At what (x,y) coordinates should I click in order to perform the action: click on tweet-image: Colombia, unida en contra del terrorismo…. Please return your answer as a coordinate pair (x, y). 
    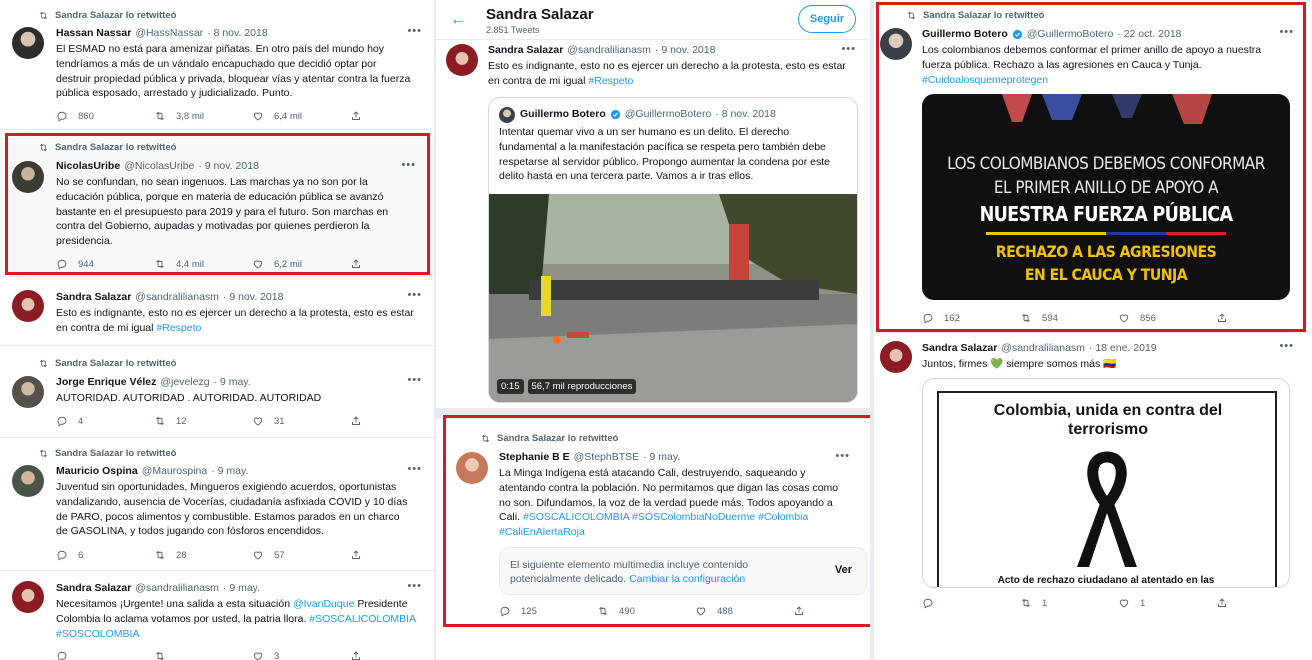
    Looking at the image, I should click on (1106, 483).